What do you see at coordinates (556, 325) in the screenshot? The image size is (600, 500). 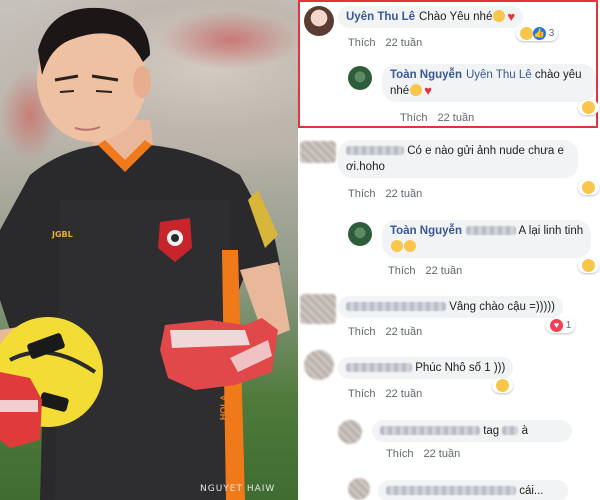 I see `heart-reaction-icon: ♥` at bounding box center [556, 325].